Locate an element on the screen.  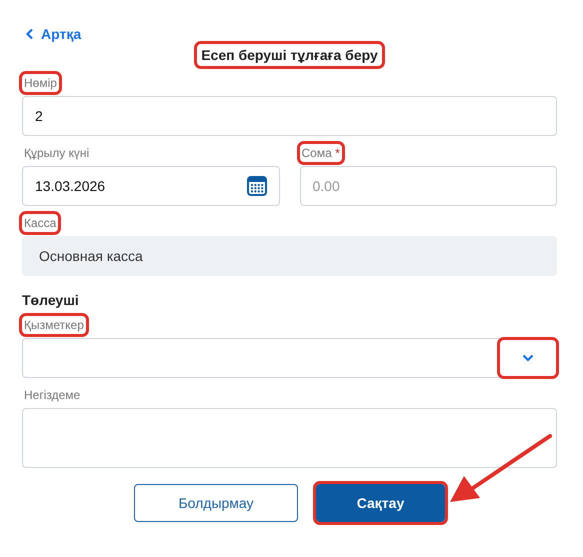
back-link: Артқа is located at coordinates (53, 34).